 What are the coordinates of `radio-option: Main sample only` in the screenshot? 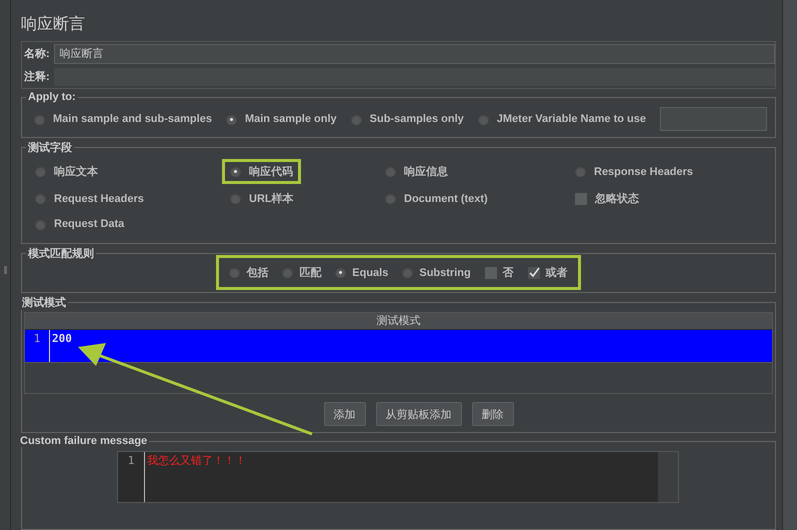 It's located at (281, 119).